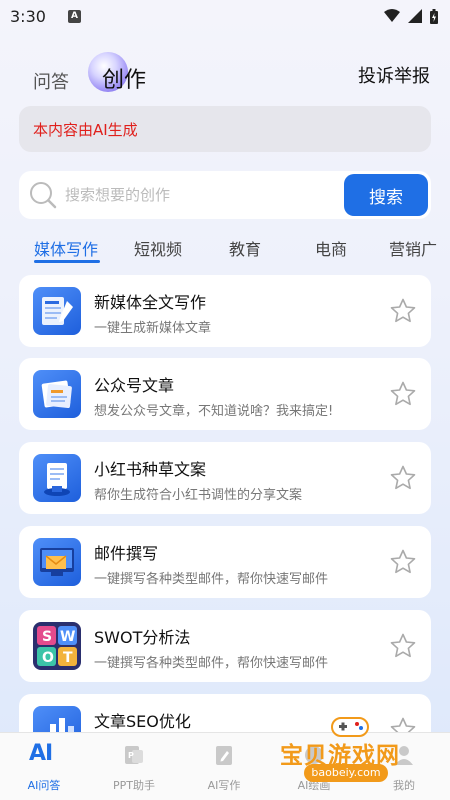 This screenshot has height=800, width=450. Describe the element at coordinates (224, 755) in the screenshot. I see `ai-writing-icon` at that location.